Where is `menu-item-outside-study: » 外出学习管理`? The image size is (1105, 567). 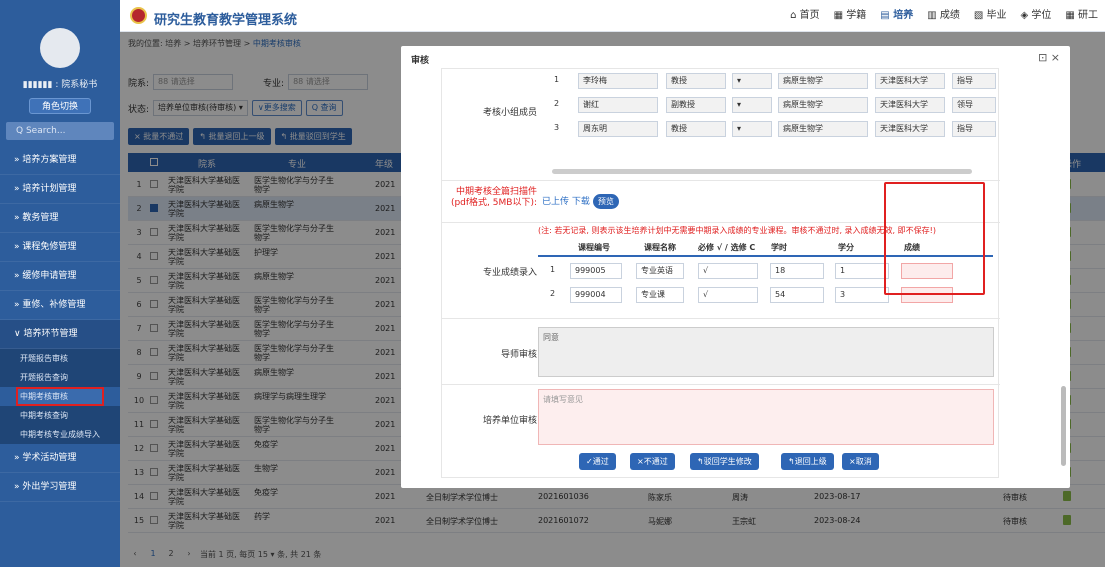
menu-item-outside-study: » 外出学习管理 is located at coordinates (60, 487).